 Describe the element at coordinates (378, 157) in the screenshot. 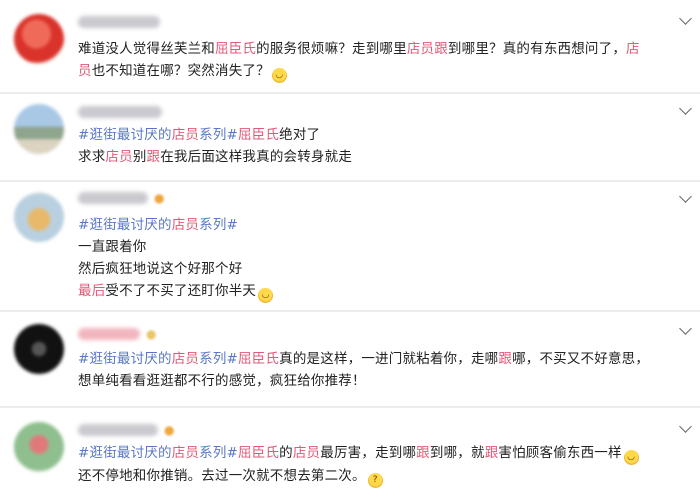

I see `comment-line: 求求店员别跟在我后面这样我真的会转身就走` at that location.